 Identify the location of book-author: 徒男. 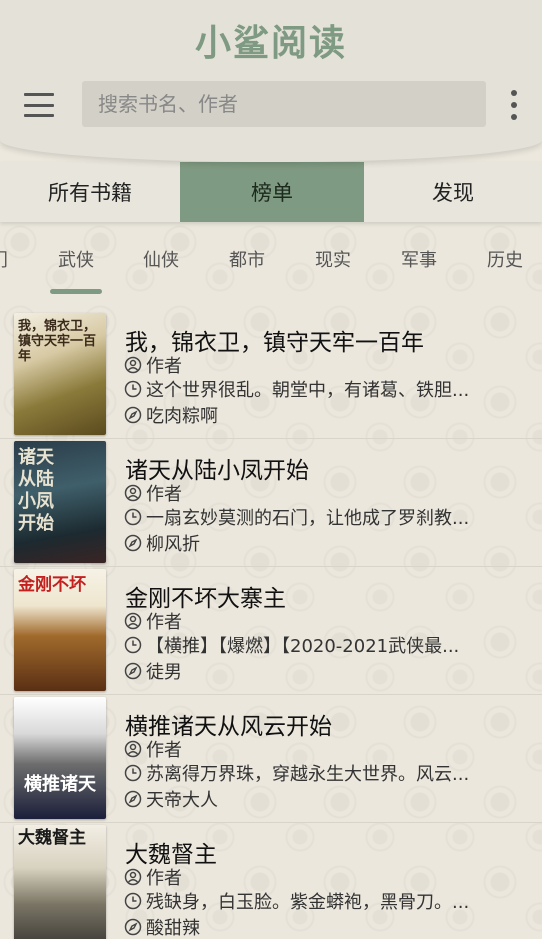
(164, 672).